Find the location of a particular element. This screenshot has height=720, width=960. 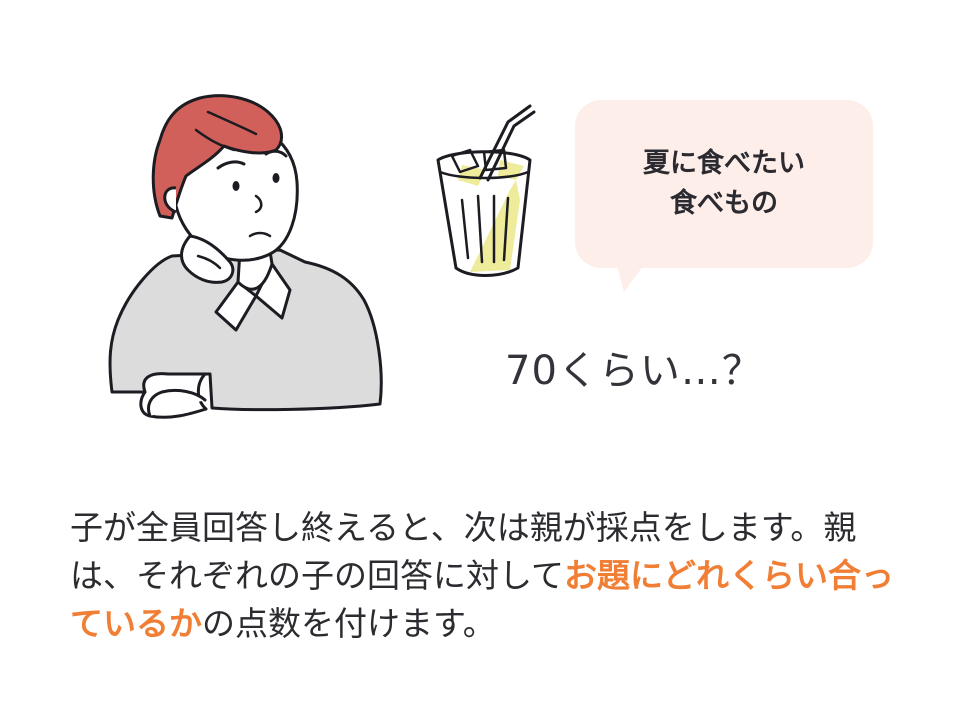

bubble-line-2: 食べもの is located at coordinates (724, 203).